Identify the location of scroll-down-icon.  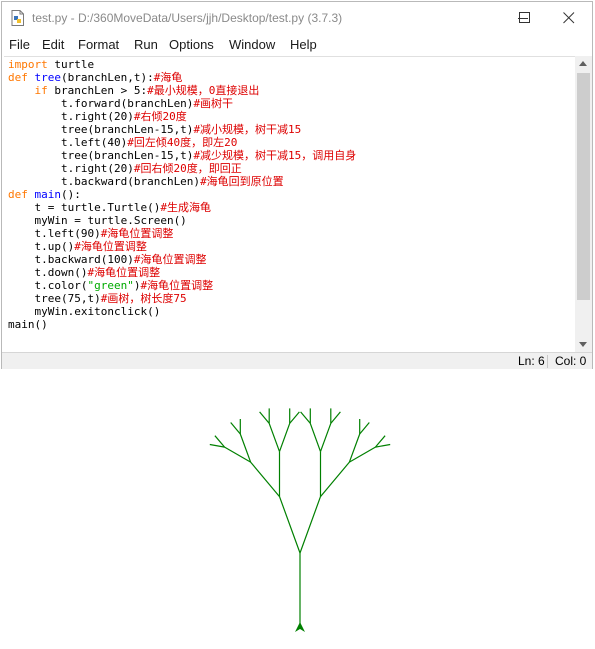
(583, 344).